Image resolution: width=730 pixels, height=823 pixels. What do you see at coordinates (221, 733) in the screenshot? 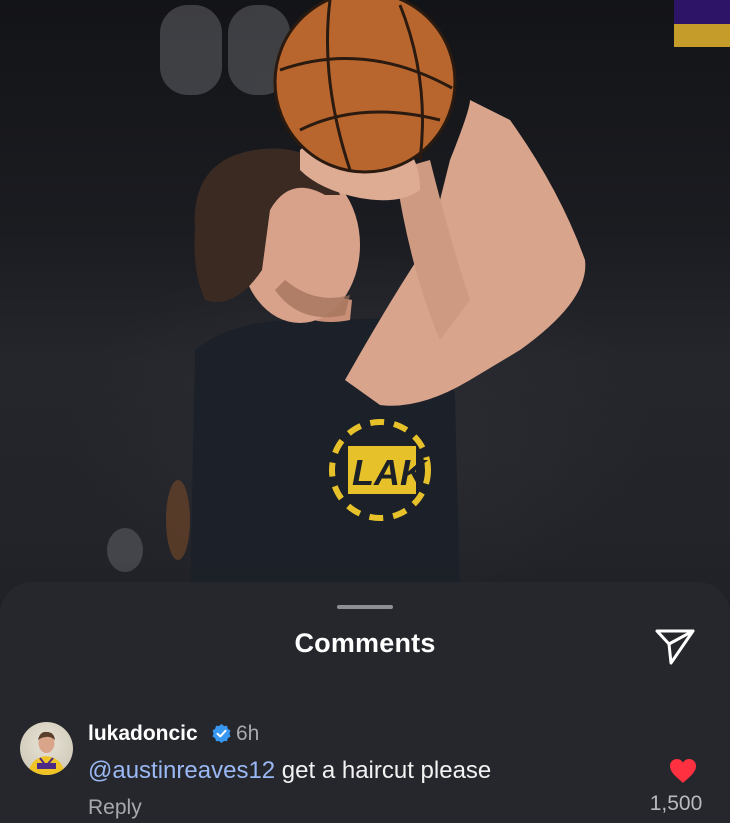
I see `verified-badge-icon` at bounding box center [221, 733].